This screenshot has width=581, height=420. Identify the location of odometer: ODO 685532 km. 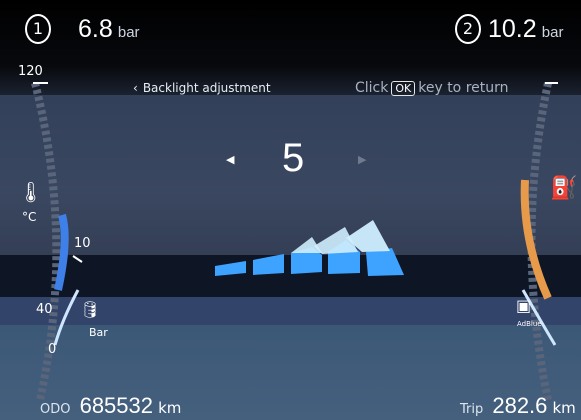
(110, 406).